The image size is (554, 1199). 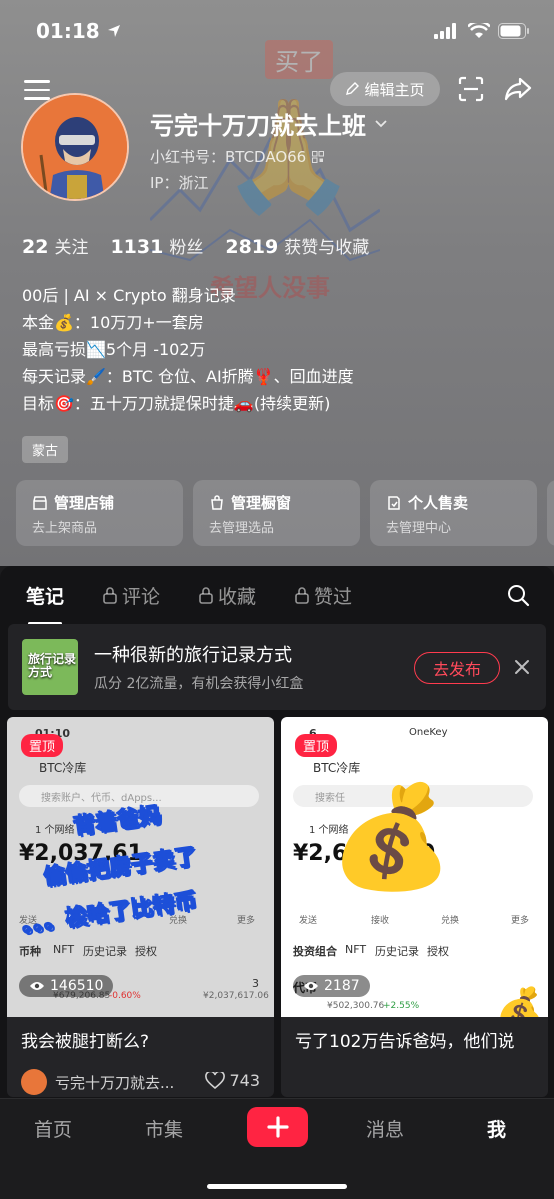 What do you see at coordinates (55, 830) in the screenshot?
I see `mock-network: 1 个网络` at bounding box center [55, 830].